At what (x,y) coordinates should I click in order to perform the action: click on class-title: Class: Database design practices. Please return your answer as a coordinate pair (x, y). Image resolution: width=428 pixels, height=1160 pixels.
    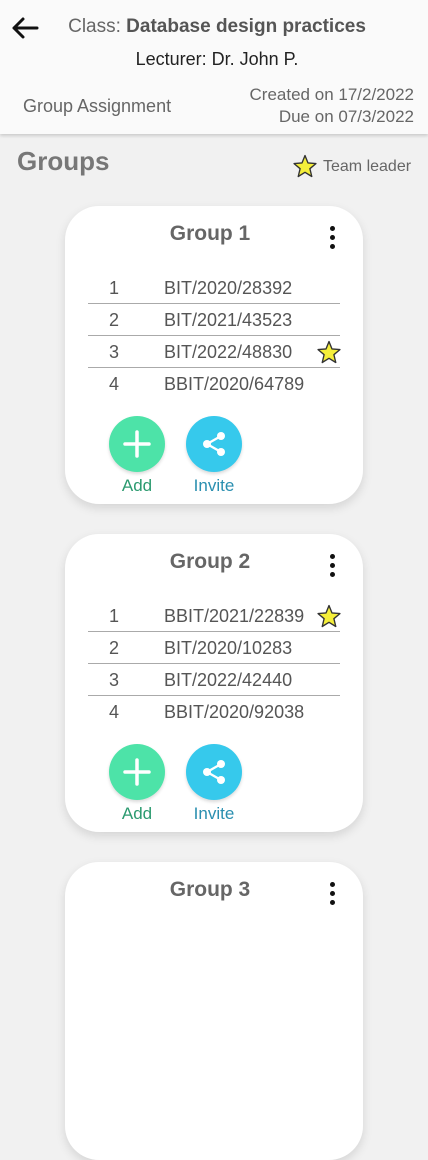
    Looking at the image, I should click on (214, 27).